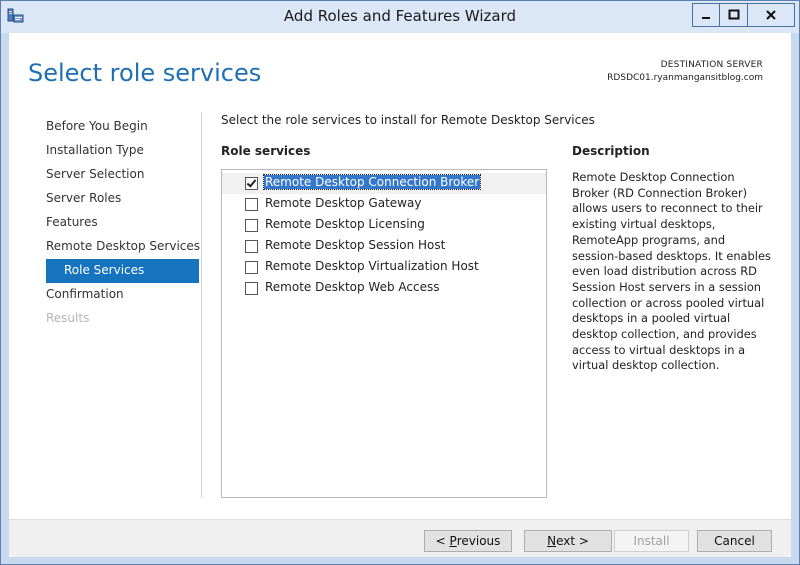 This screenshot has height=565, width=800. What do you see at coordinates (251, 246) in the screenshot?
I see `checkbox-rd-session-host` at bounding box center [251, 246].